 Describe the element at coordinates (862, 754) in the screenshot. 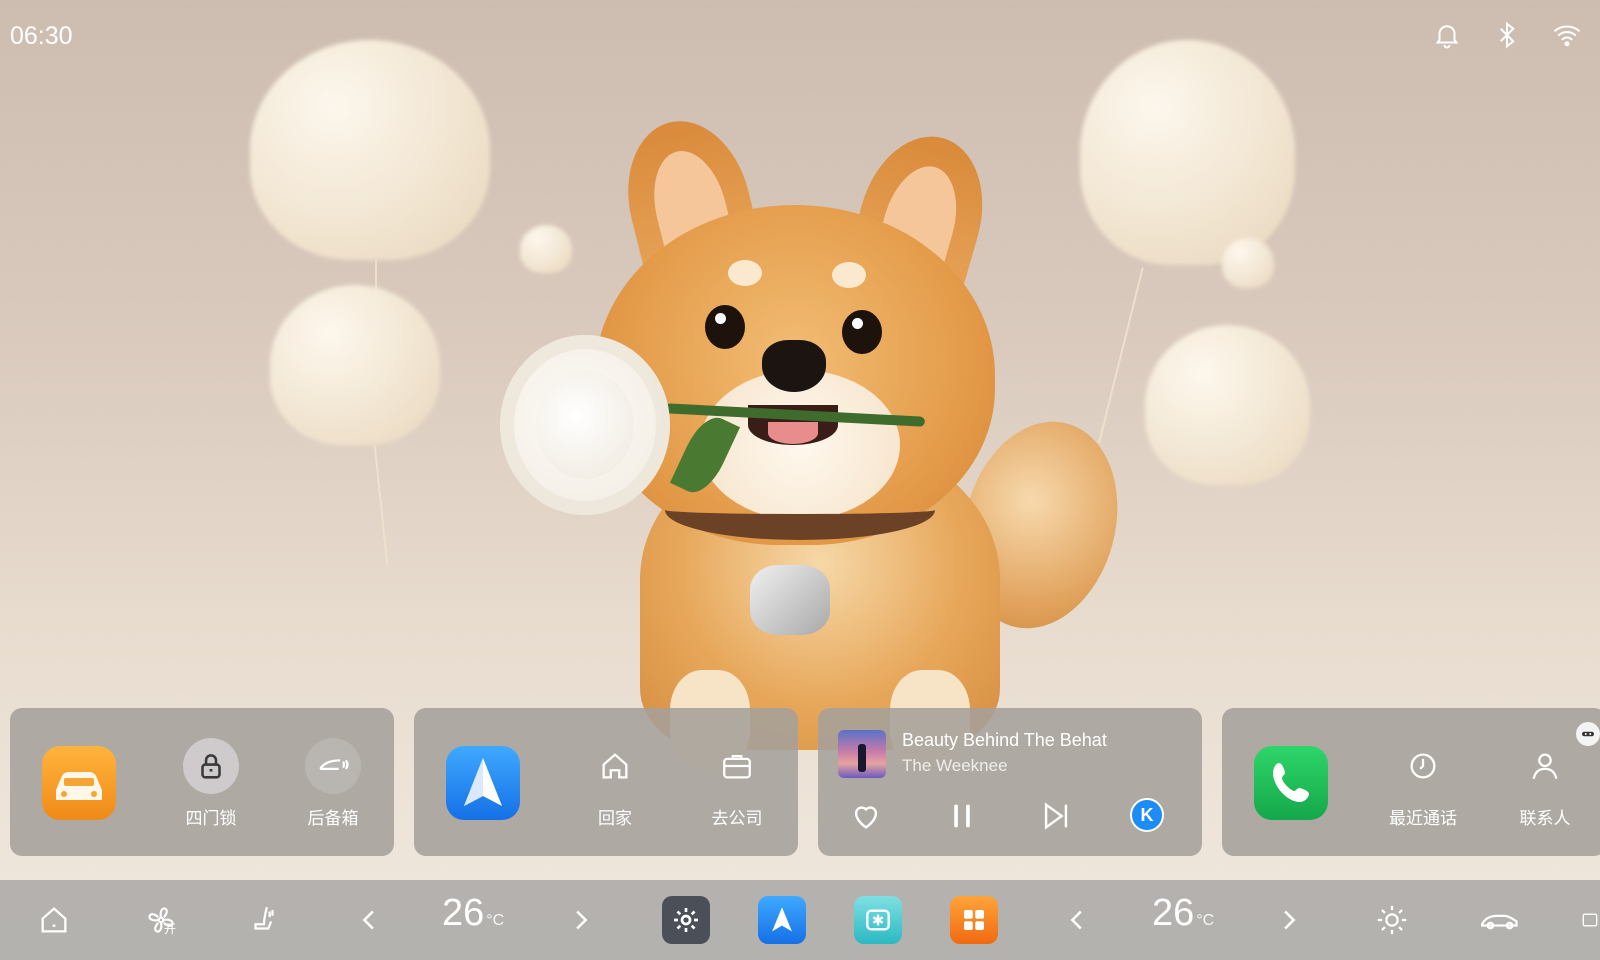

I see `album-art` at that location.